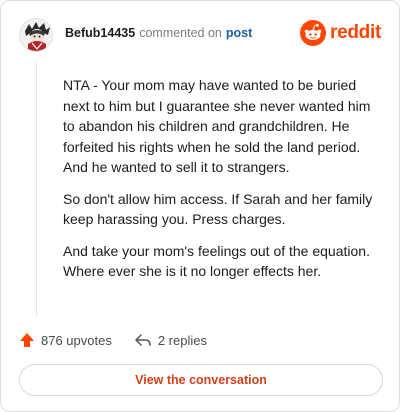 This screenshot has width=400, height=412. Describe the element at coordinates (113, 340) in the screenshot. I see `comment-actions: 876 upvotes 2 replies` at that location.